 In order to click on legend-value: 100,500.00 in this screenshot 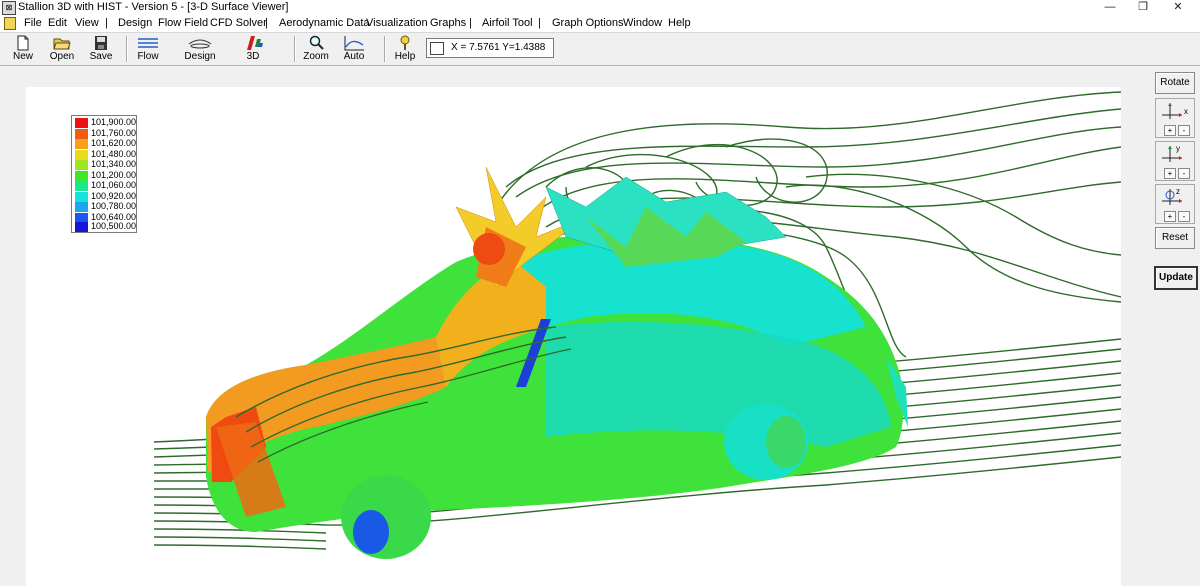, I will do `click(114, 226)`.